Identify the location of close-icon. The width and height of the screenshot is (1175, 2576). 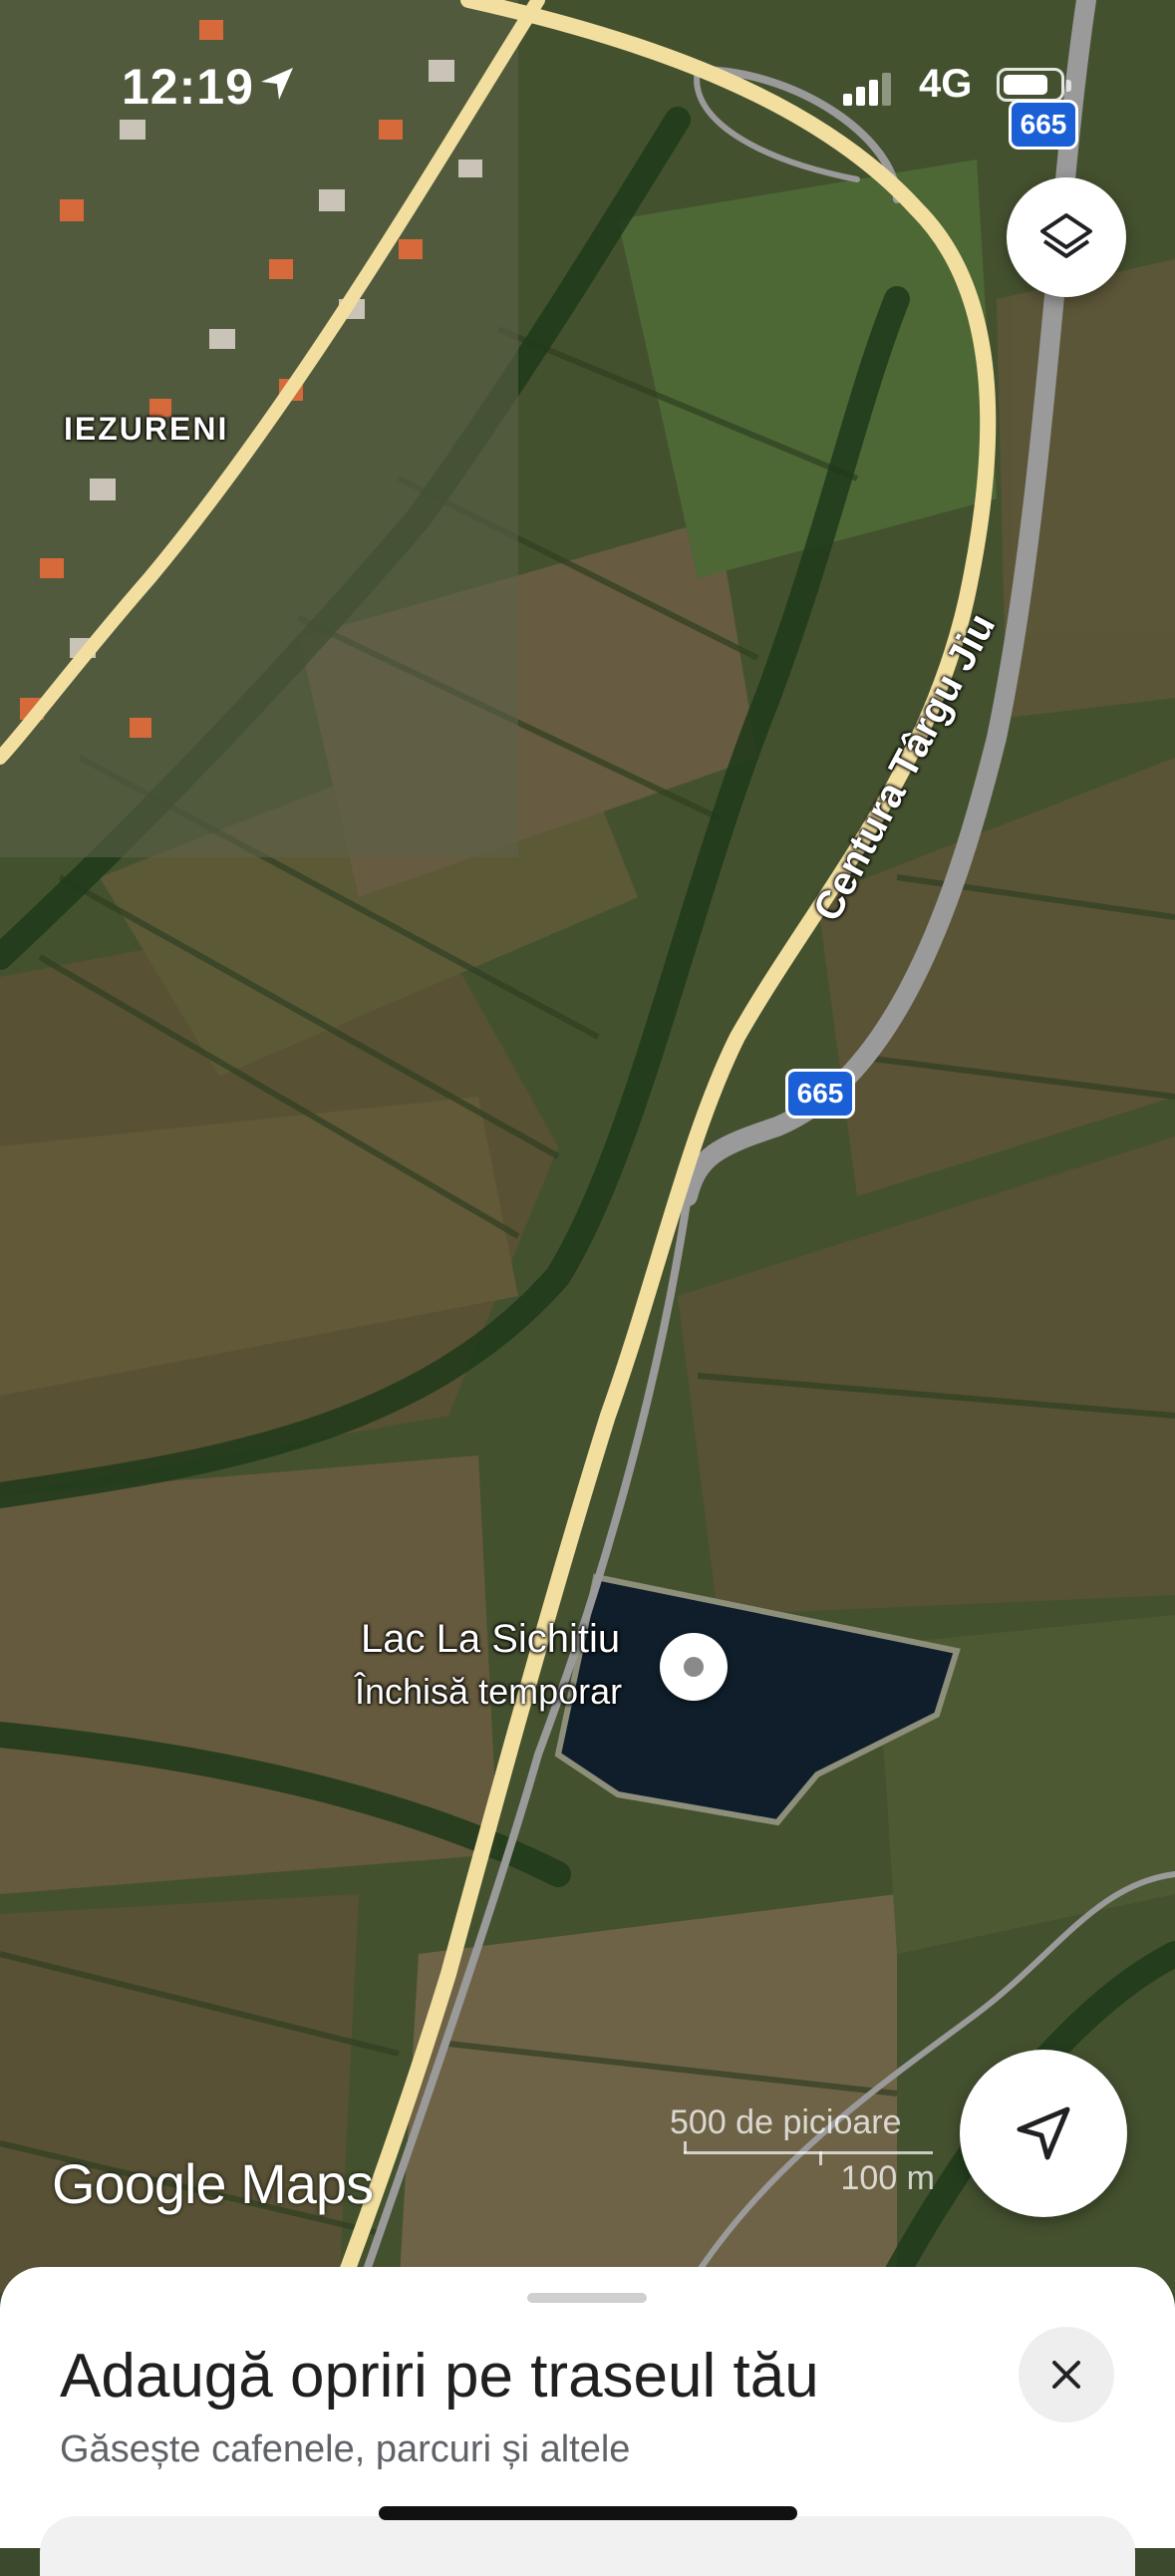
(1066, 2375).